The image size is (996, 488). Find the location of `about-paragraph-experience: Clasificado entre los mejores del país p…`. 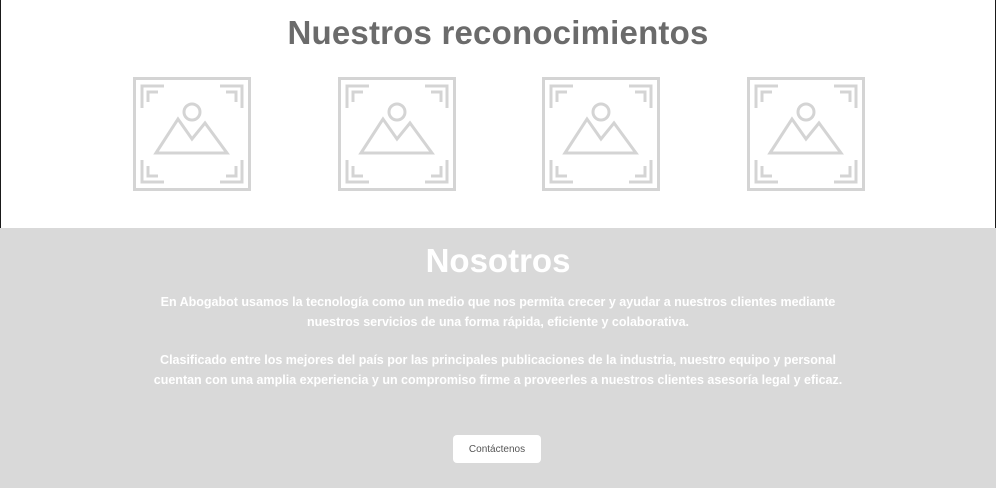

about-paragraph-experience: Clasificado entre los mejores del país p… is located at coordinates (498, 370).